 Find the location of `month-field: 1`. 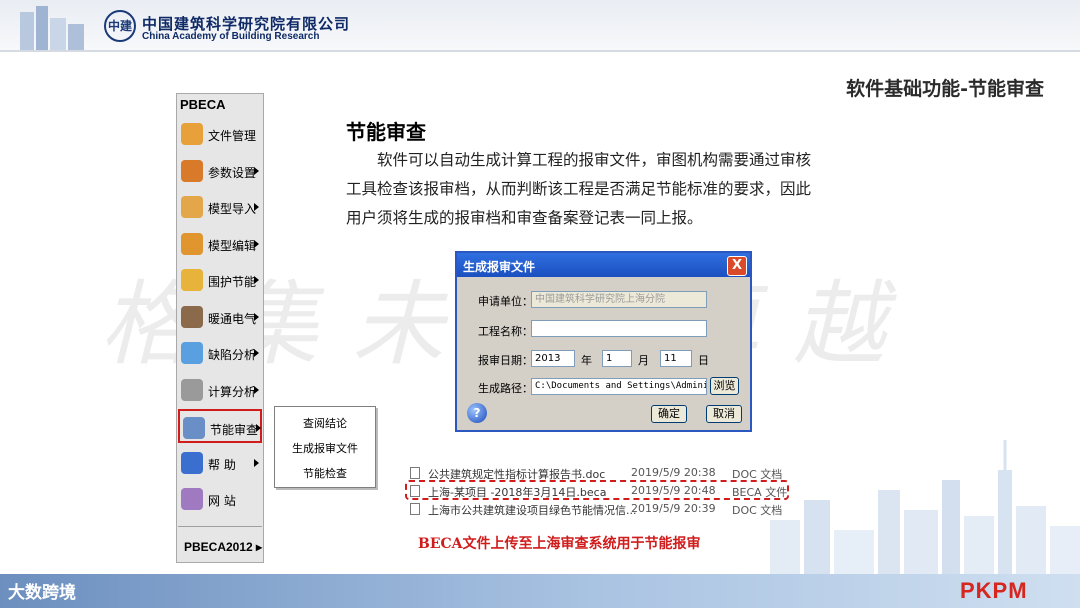

month-field: 1 is located at coordinates (617, 358).